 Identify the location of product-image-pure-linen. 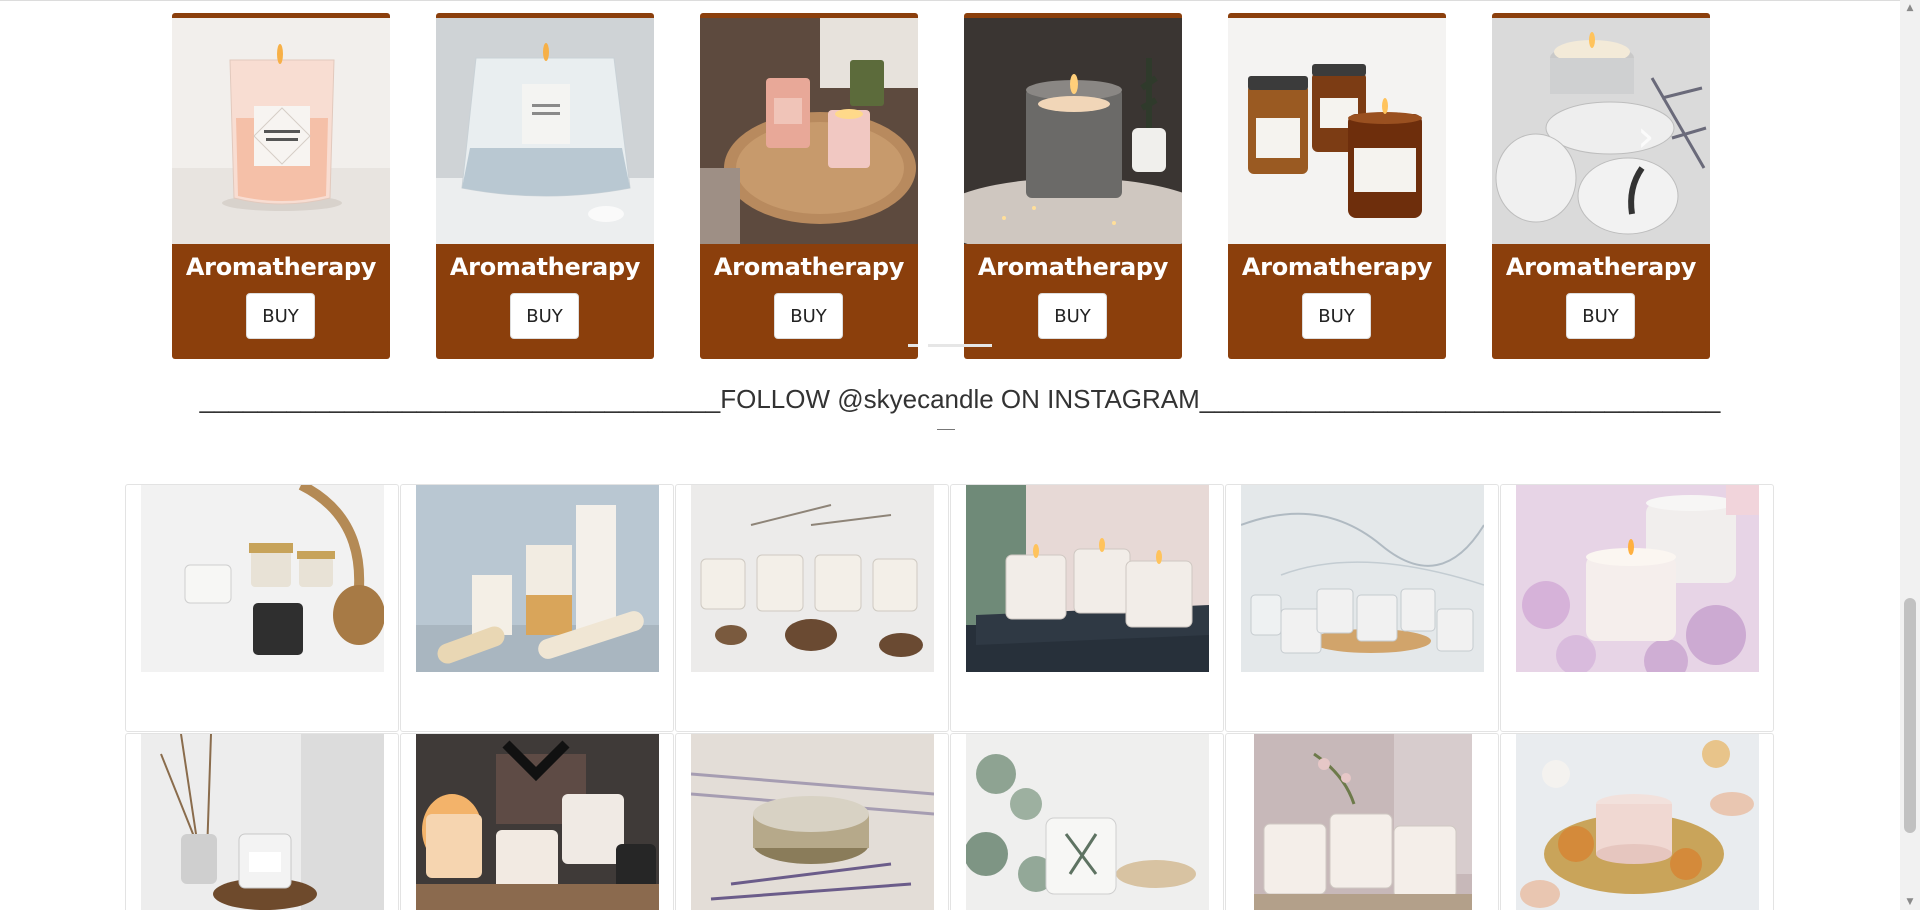
(545, 131).